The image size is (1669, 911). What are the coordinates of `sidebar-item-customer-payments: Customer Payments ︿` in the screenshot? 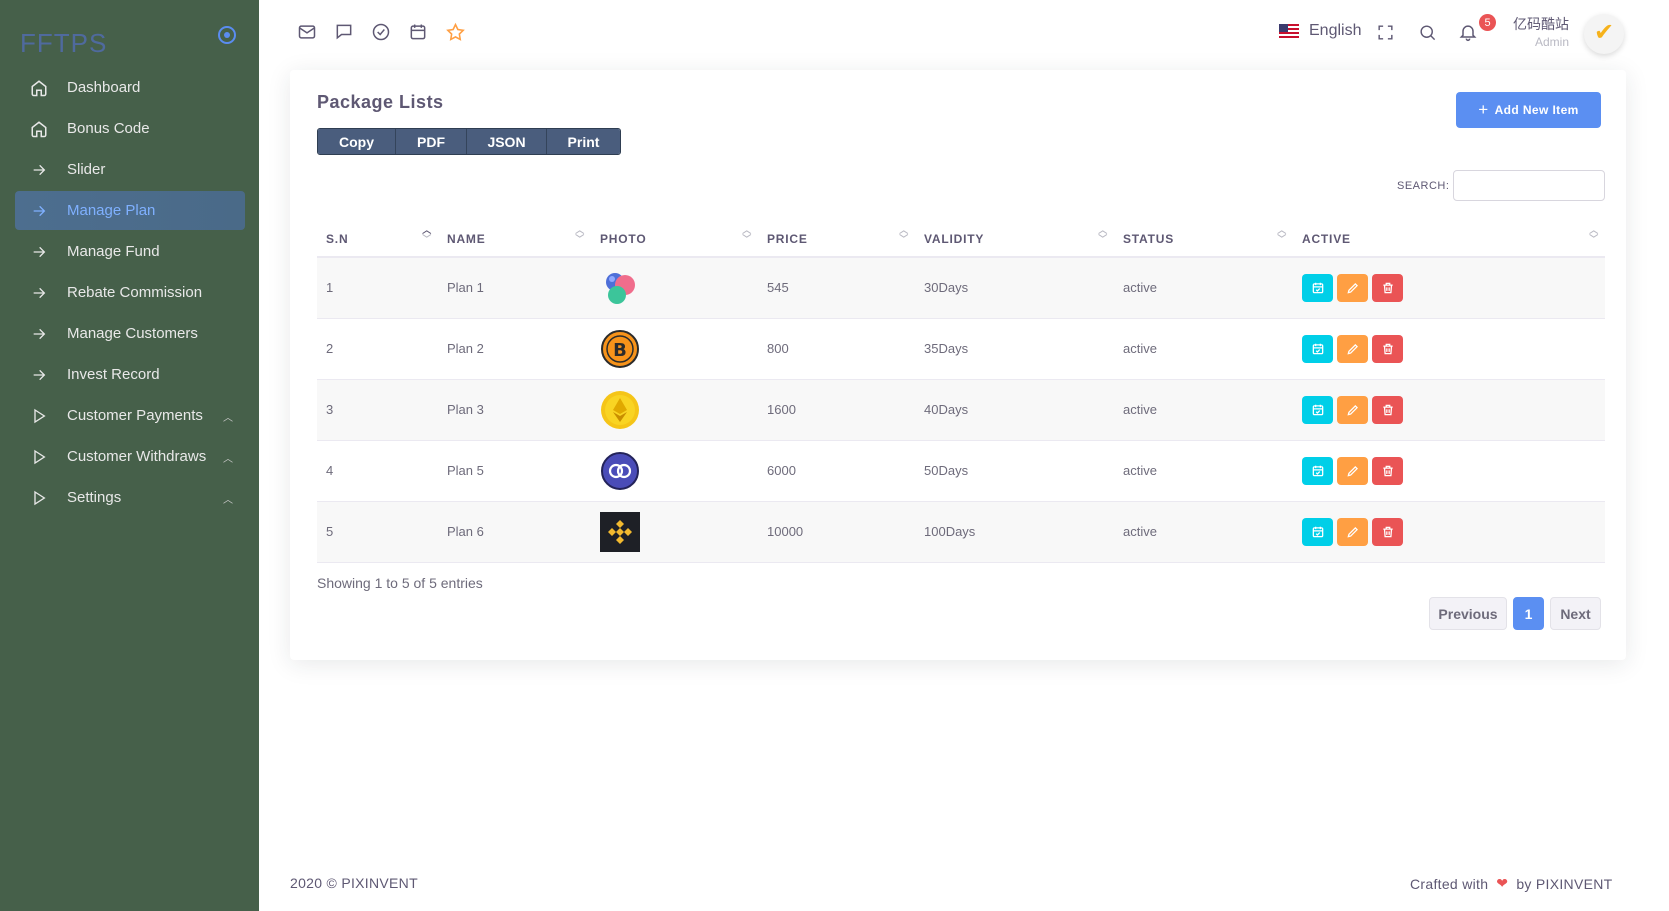 It's located at (130, 415).